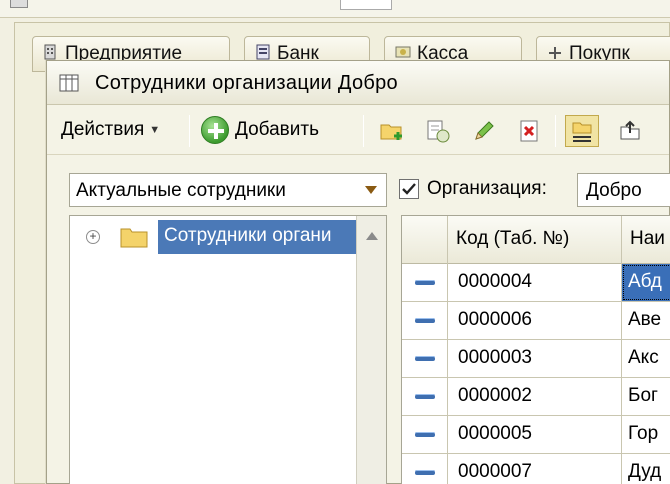 This screenshot has width=670, height=484. I want to click on employee-code: 0000006, so click(535, 320).